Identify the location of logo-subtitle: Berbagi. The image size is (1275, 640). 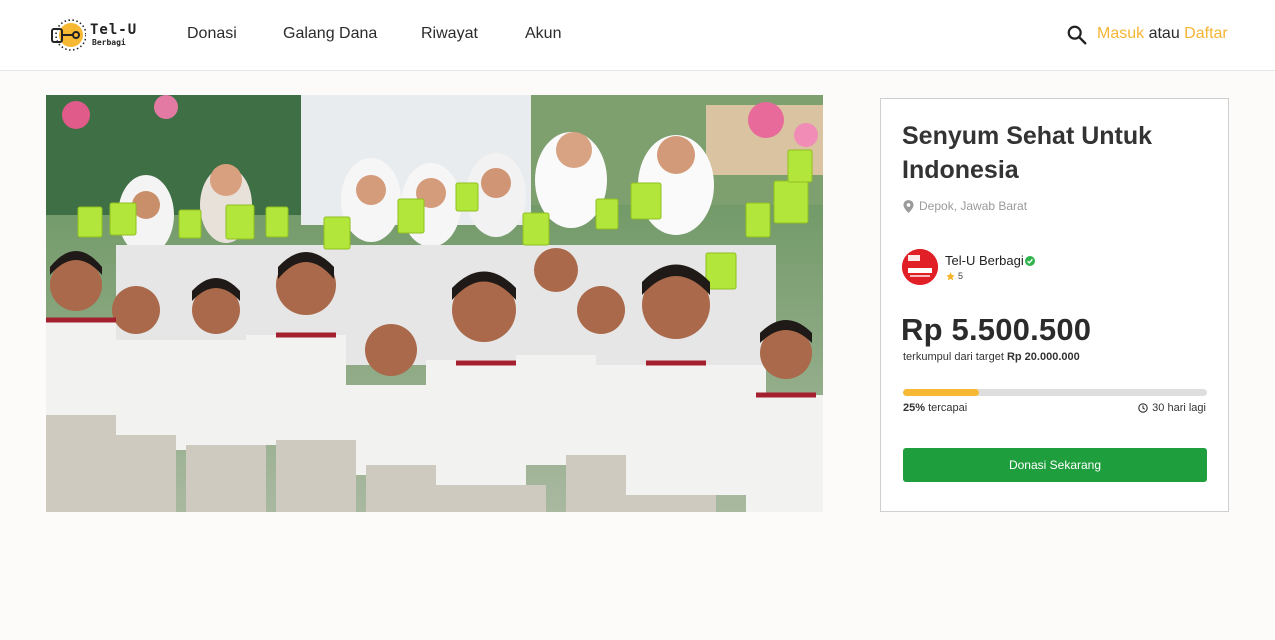
(109, 42).